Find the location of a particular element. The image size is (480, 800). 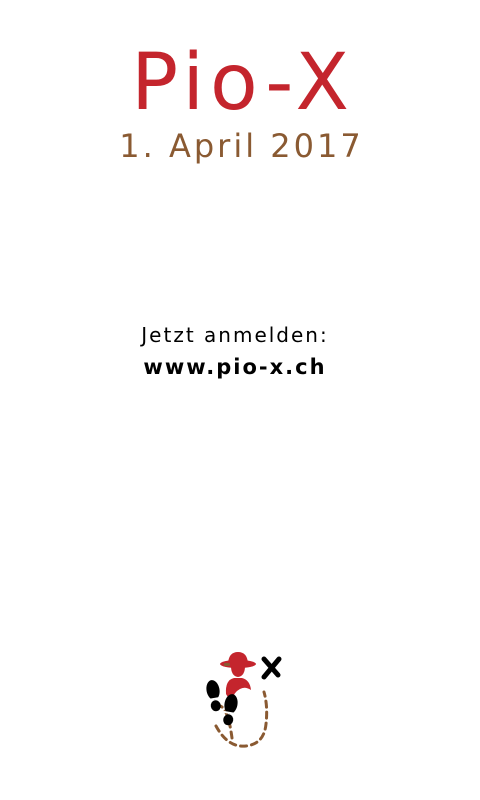

x-mark-icon is located at coordinates (271, 668).